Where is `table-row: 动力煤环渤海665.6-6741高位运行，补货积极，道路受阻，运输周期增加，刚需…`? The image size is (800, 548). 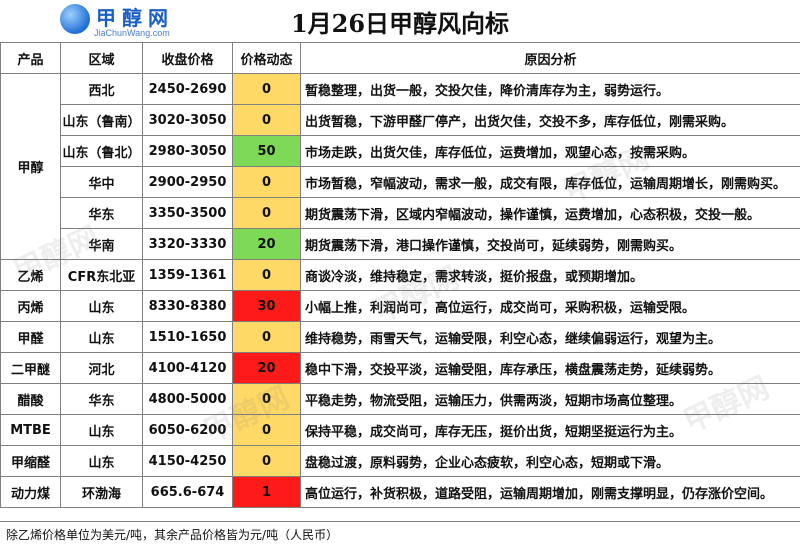 table-row: 动力煤环渤海665.6-6741高位运行，补货积极，道路受阻，运输周期增加，刚需… is located at coordinates (400, 492).